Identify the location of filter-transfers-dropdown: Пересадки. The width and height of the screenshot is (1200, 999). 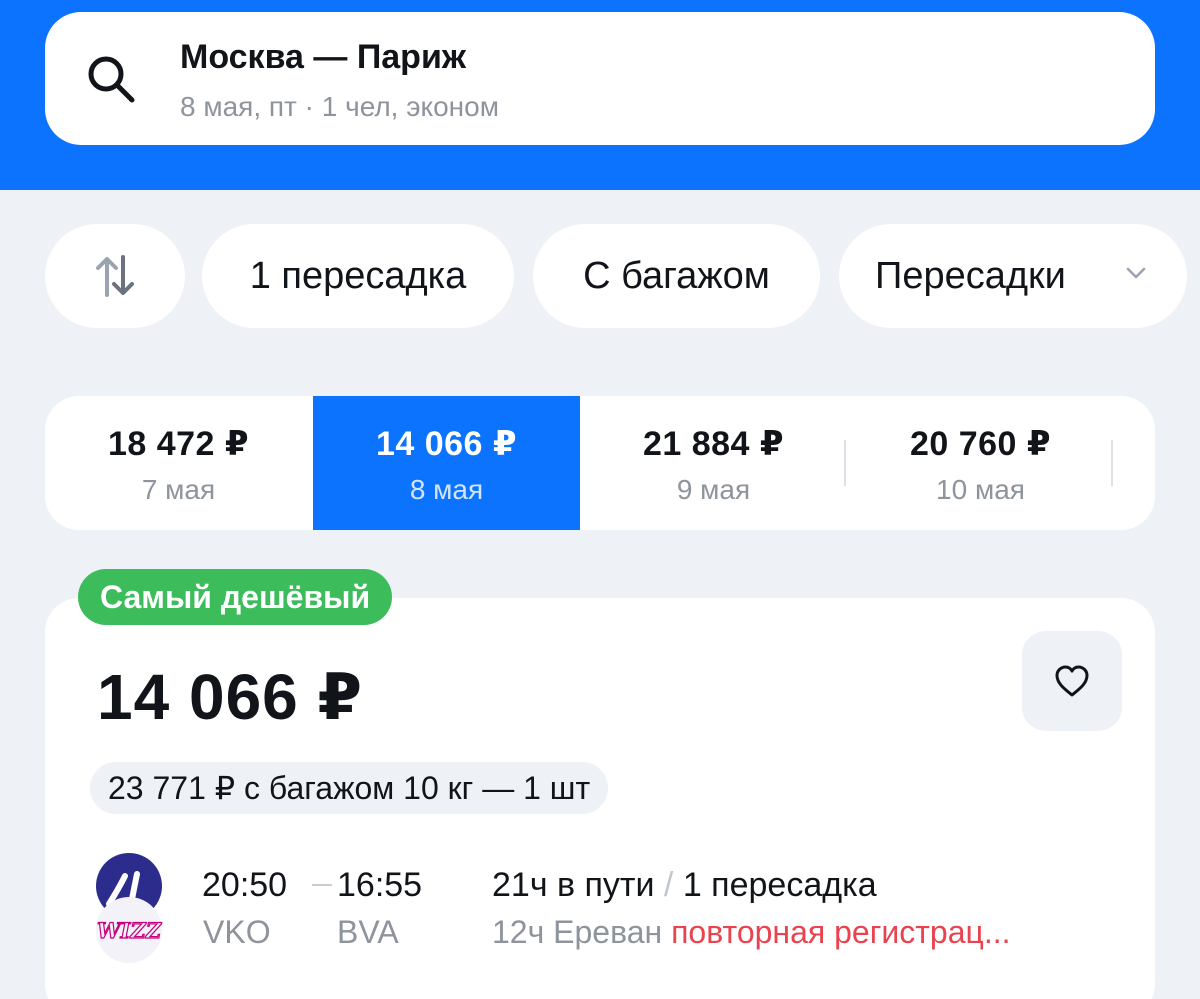
(1013, 276).